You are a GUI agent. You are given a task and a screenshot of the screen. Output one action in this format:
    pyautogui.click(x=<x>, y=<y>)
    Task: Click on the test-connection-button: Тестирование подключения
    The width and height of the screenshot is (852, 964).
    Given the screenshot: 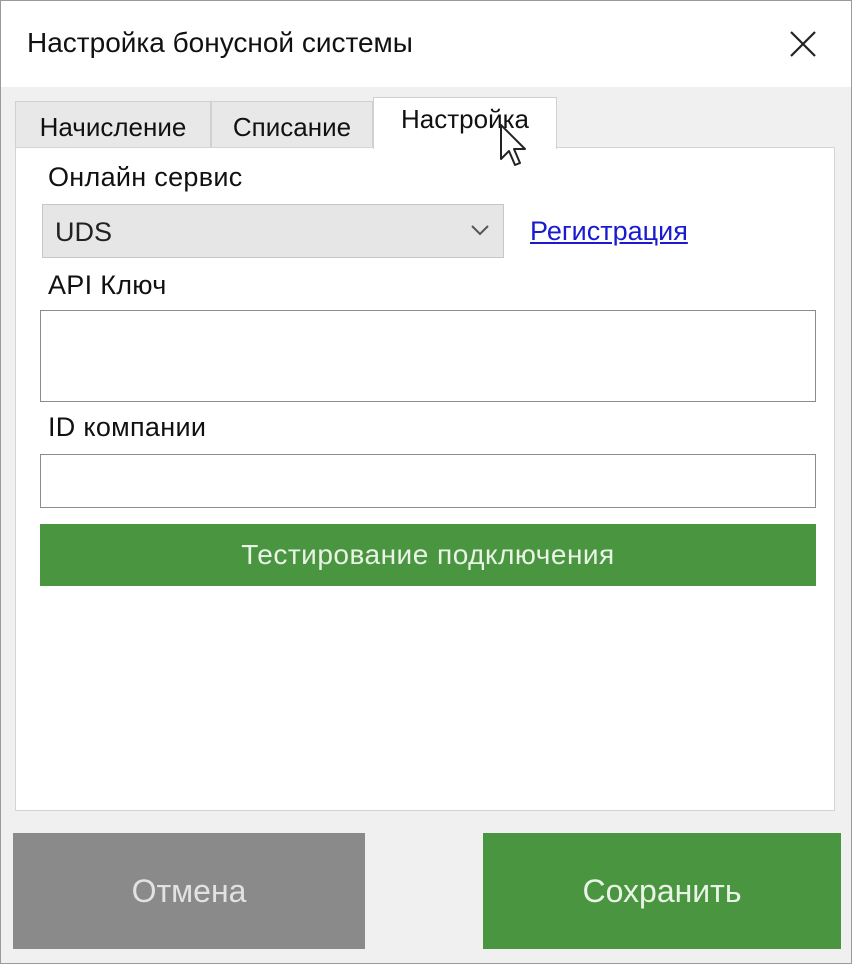 What is the action you would take?
    pyautogui.click(x=428, y=555)
    